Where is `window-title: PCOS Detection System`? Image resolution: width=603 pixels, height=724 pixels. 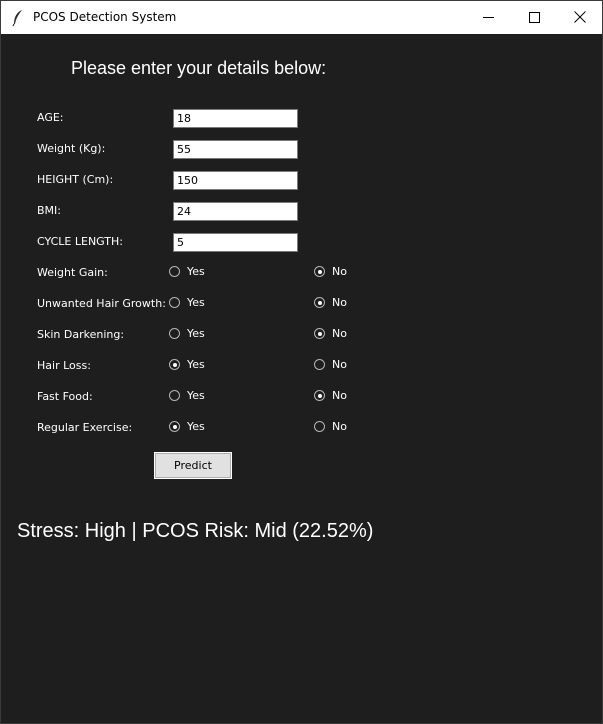
window-title: PCOS Detection System is located at coordinates (105, 17).